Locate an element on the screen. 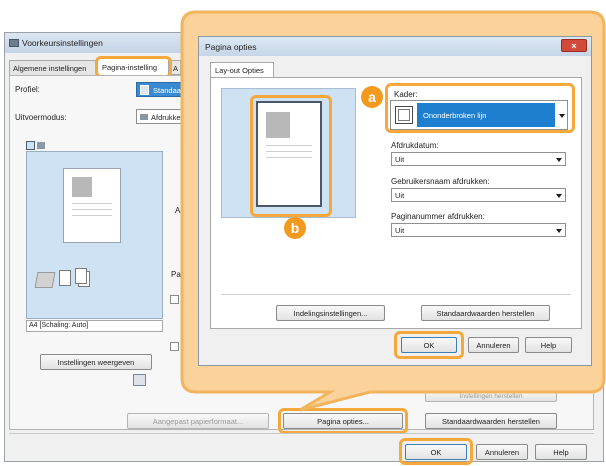 The height and width of the screenshot is (466, 606). popup-restore-defaults-button: Standaardwaarden herstellen is located at coordinates (485, 313).